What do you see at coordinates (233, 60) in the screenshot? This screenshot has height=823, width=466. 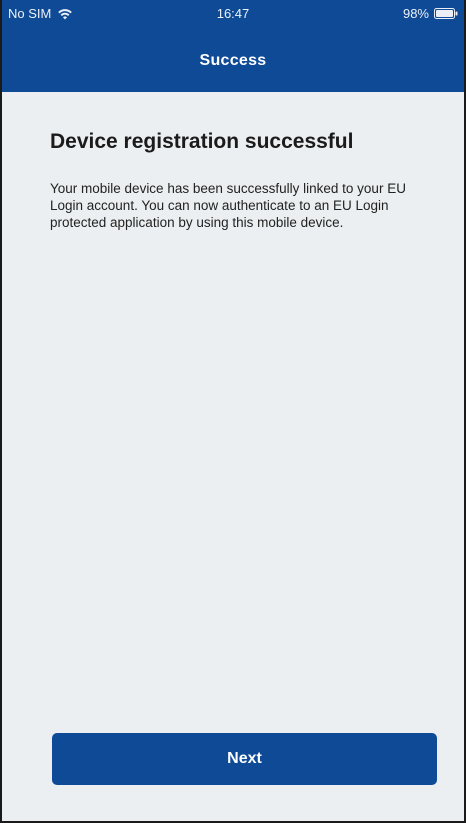 I see `page-title: Success` at bounding box center [233, 60].